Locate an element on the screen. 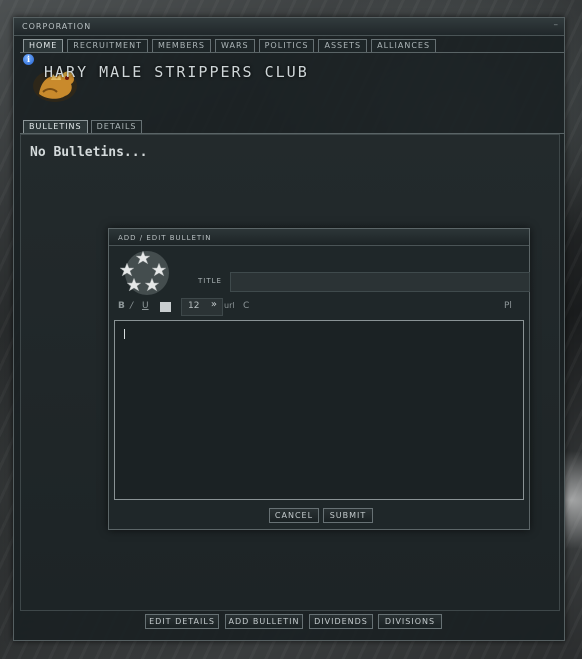 The width and height of the screenshot is (582, 659). add-bulletin-button: ADD BULLETIN is located at coordinates (264, 621).